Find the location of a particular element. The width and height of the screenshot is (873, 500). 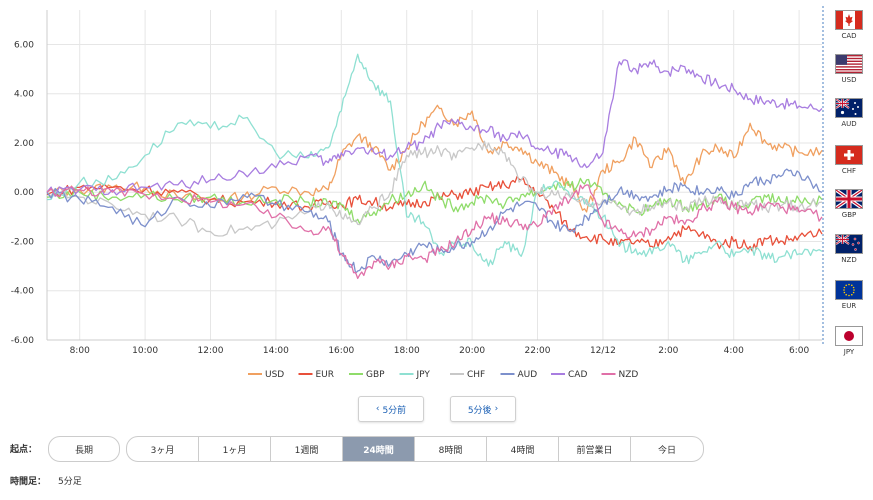

usa-flag-icon is located at coordinates (849, 64).